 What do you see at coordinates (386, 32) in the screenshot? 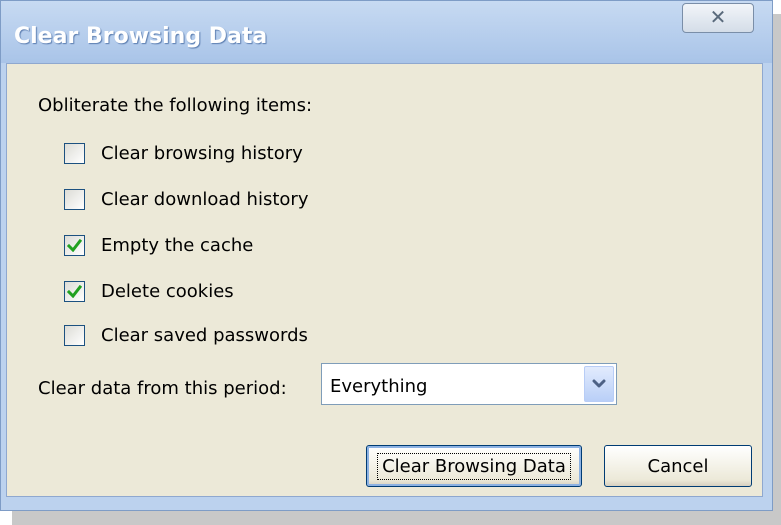
I see `title-bar: Clear Browsing Data ✕` at bounding box center [386, 32].